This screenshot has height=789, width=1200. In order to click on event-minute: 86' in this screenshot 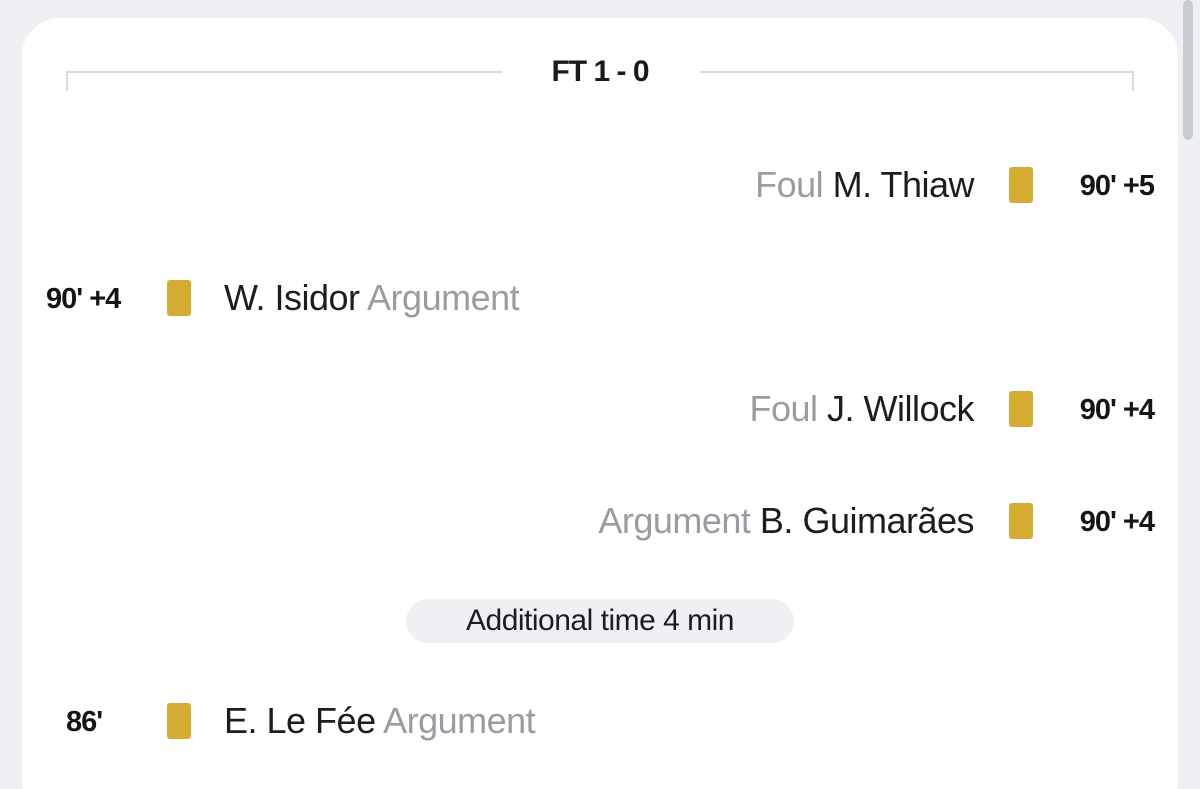, I will do `click(84, 722)`.